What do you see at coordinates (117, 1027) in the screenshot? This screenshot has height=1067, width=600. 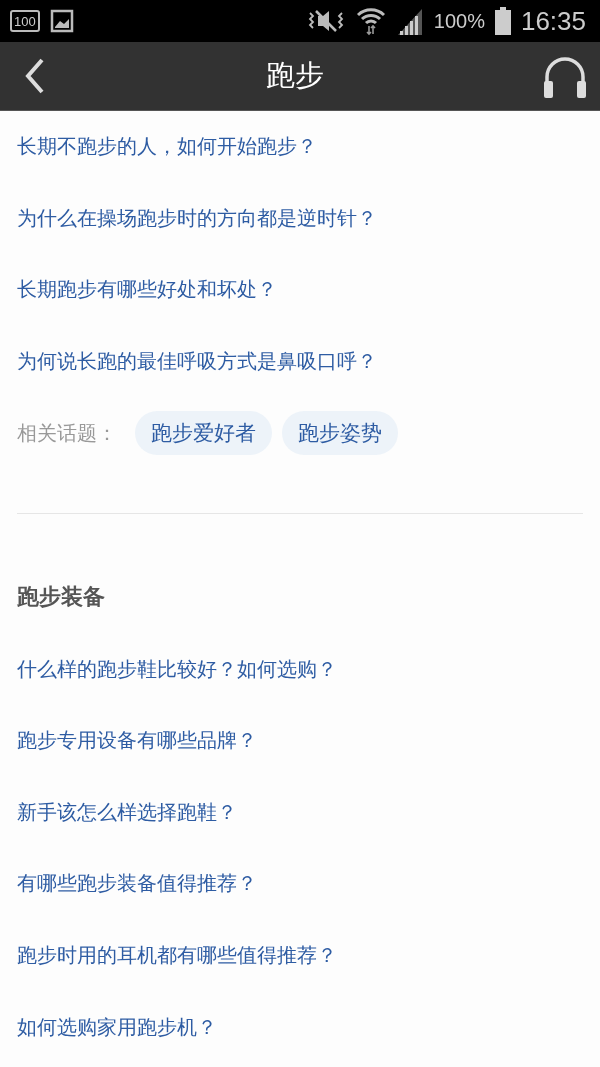 I see `question-link: 如何选购家用跑步机？` at bounding box center [117, 1027].